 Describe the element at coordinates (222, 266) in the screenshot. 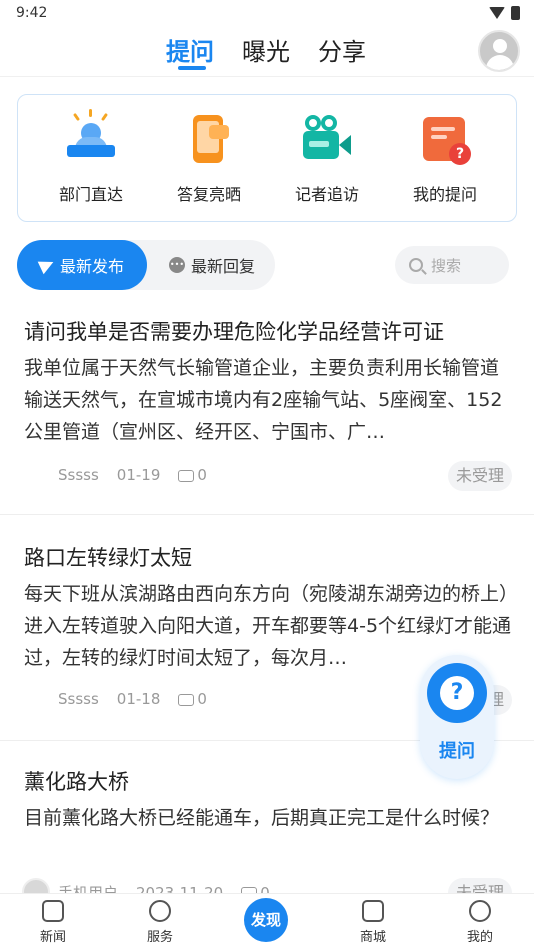

I see `filter-label: 最新回复` at that location.